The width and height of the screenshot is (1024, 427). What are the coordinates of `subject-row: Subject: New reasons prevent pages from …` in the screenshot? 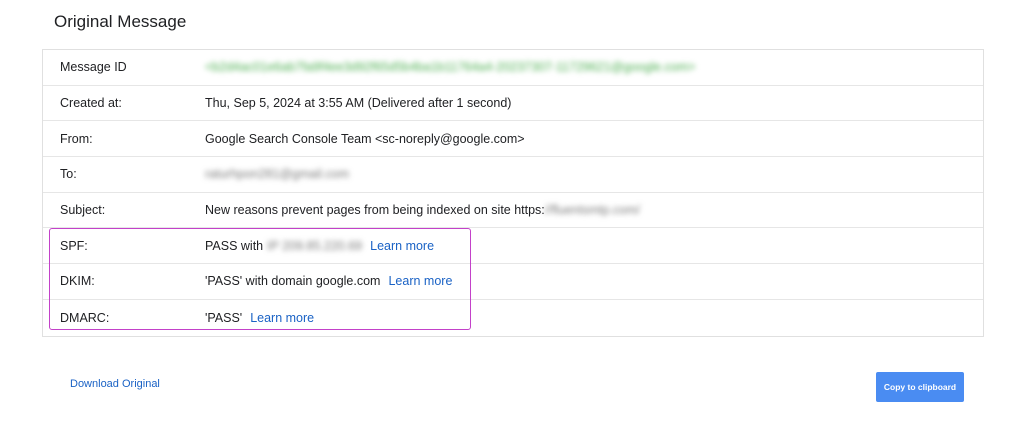 It's located at (513, 211).